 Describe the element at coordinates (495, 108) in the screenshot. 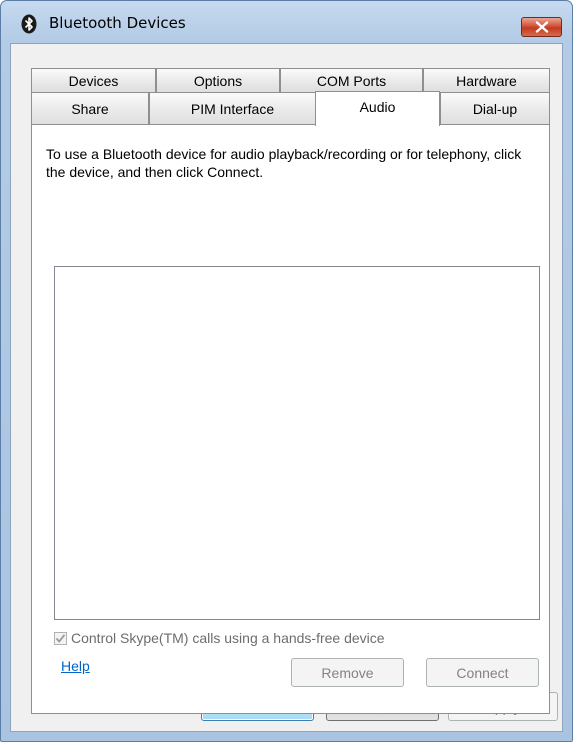

I see `tab-dial-up: Dial-up` at that location.